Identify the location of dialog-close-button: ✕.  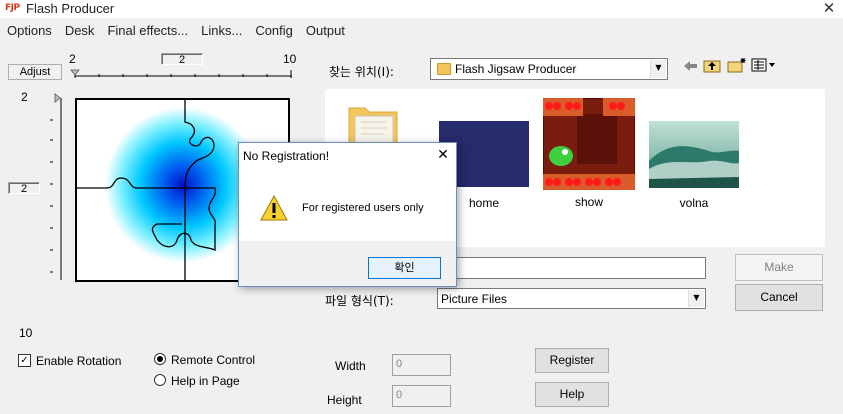
(443, 155).